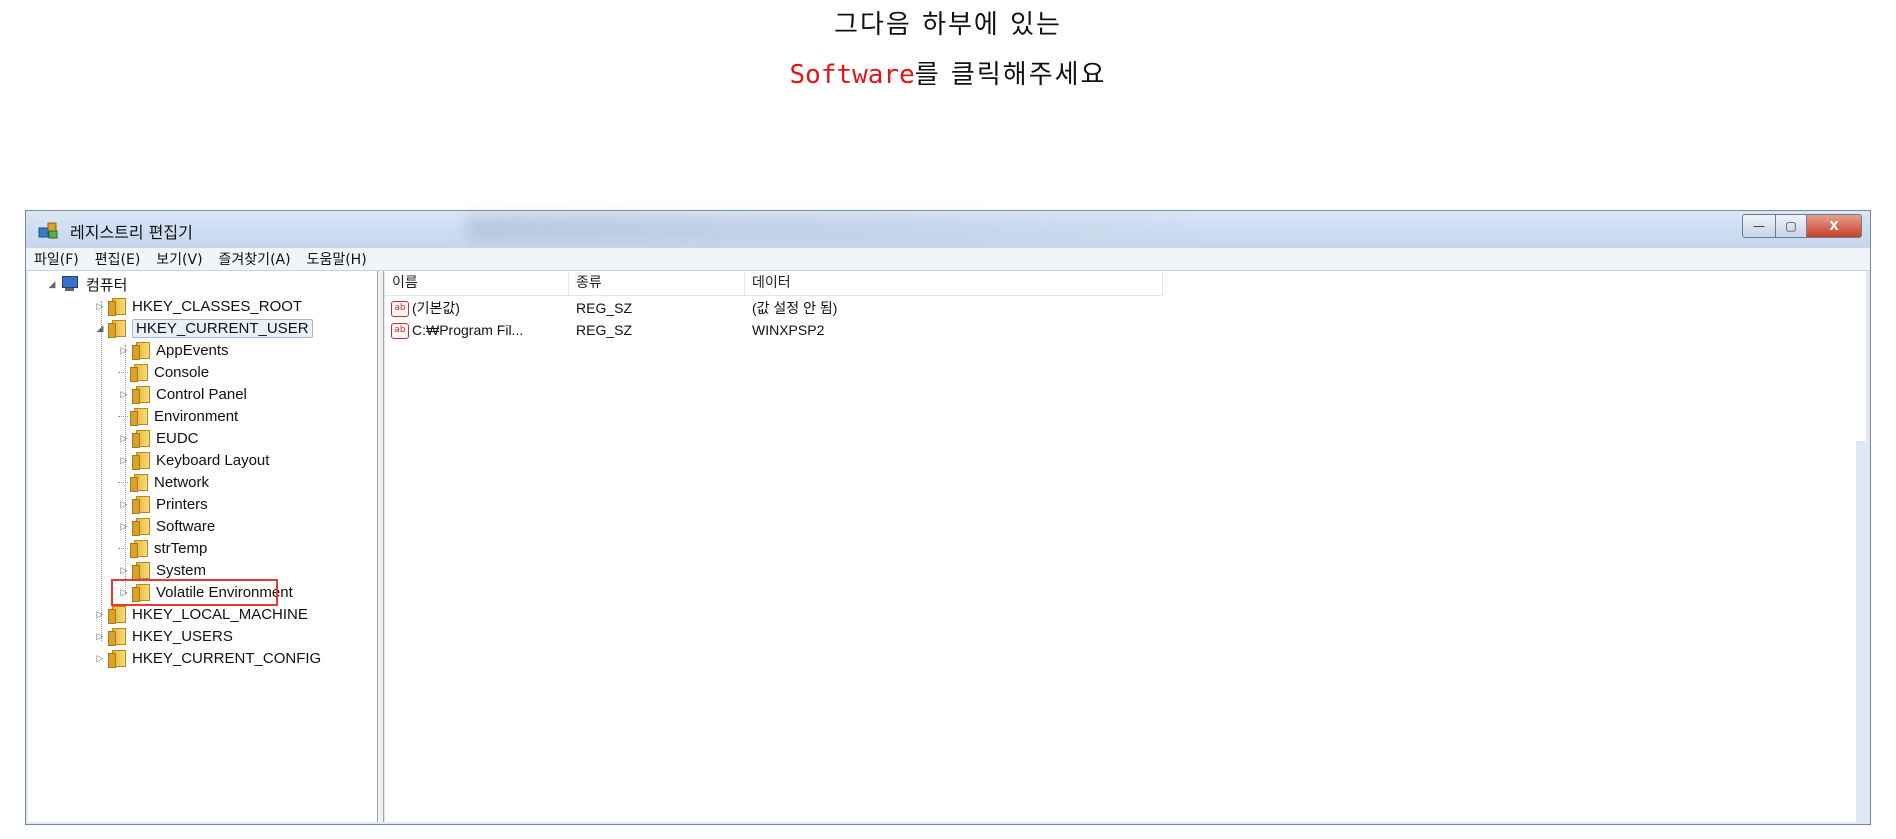 The height and width of the screenshot is (839, 1896). I want to click on menu-view: 보기(V), so click(179, 259).